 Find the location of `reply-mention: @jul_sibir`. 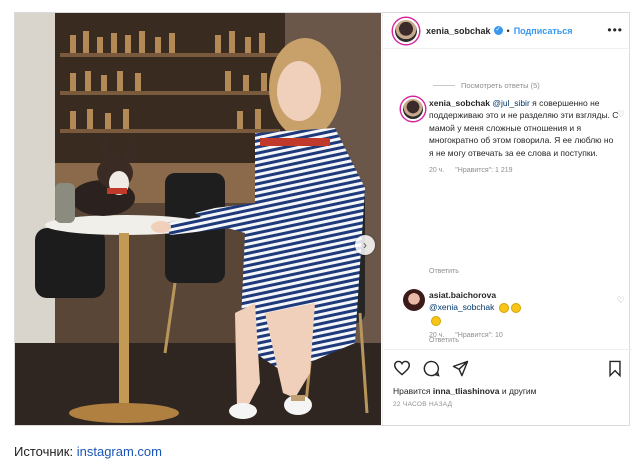

reply-mention: @jul_sibir is located at coordinates (510, 103).